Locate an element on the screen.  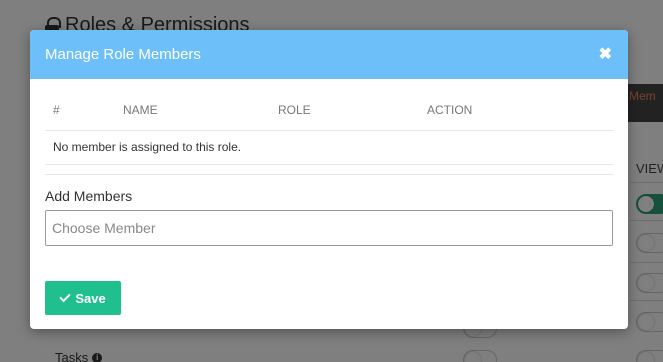
column-header-number: # is located at coordinates (80, 110).